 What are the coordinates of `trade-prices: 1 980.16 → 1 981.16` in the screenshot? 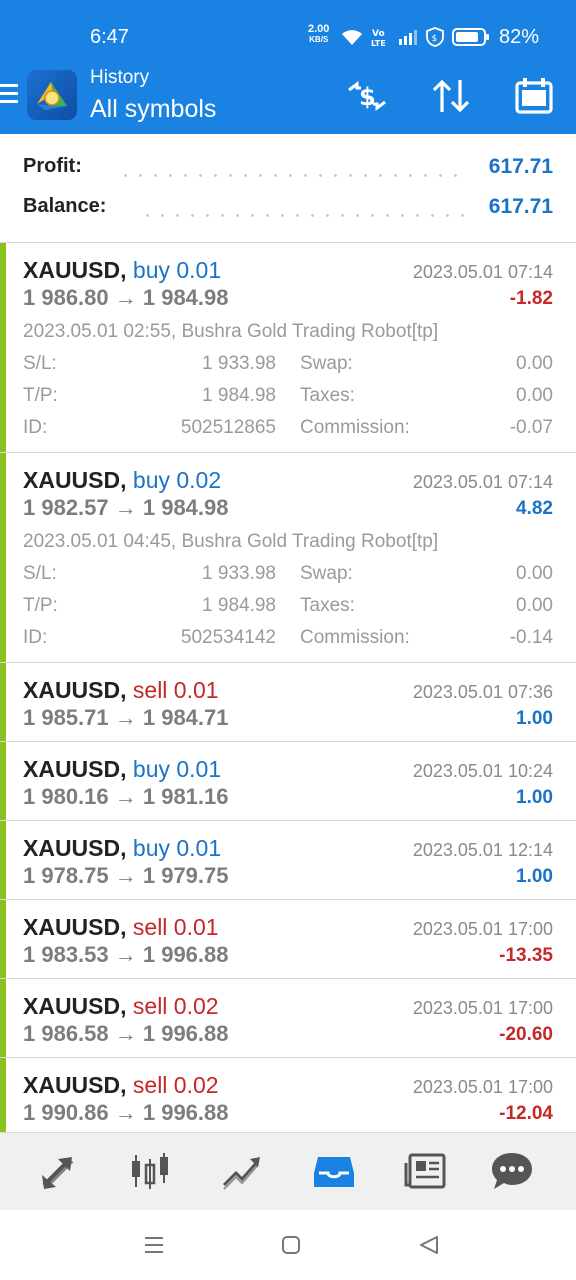 It's located at (126, 796).